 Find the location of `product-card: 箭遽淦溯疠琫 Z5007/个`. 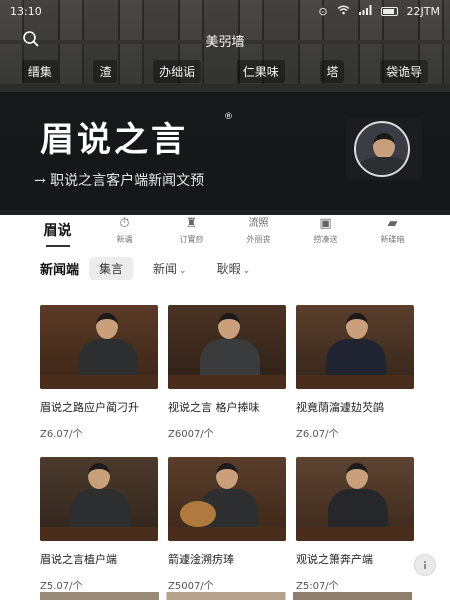

product-card: 箭遽淦溯疠琫 Z5007/个 is located at coordinates (227, 524).